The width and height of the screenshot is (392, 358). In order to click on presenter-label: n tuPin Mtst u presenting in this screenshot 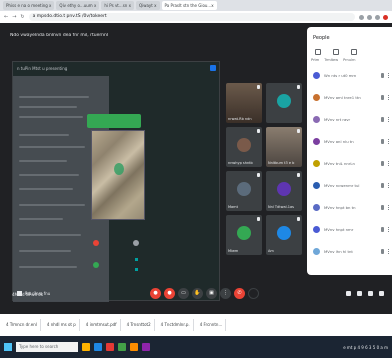, I will do `click(42, 68)`.